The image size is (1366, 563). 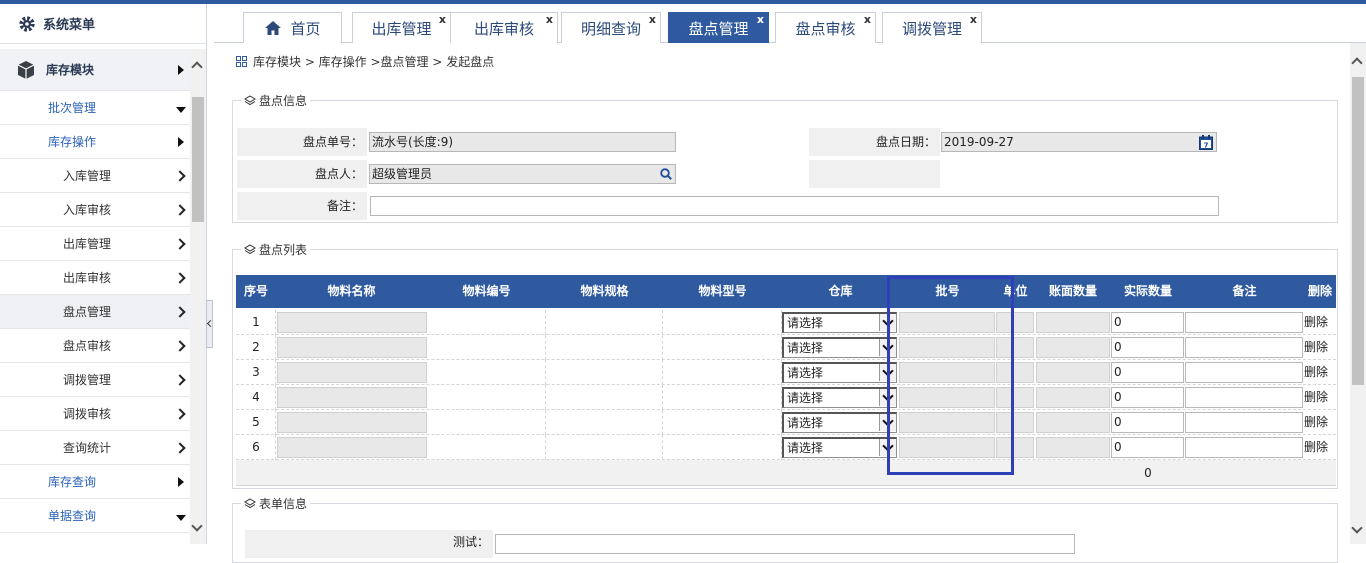 I want to click on sidebar-item: 库存查询, so click(x=95, y=482).